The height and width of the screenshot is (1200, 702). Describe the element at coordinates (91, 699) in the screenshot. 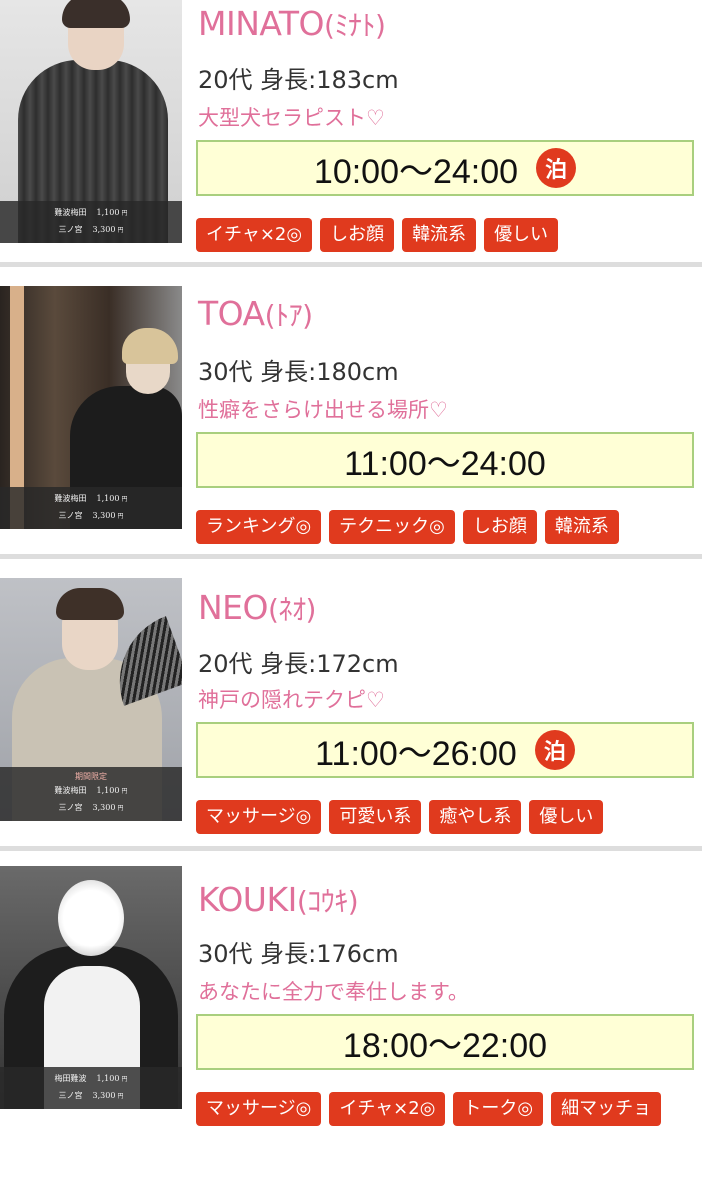

I see `cast-photo: 期間限定 難波梅田 1,100 円 三ノ宮 3,300 円` at that location.